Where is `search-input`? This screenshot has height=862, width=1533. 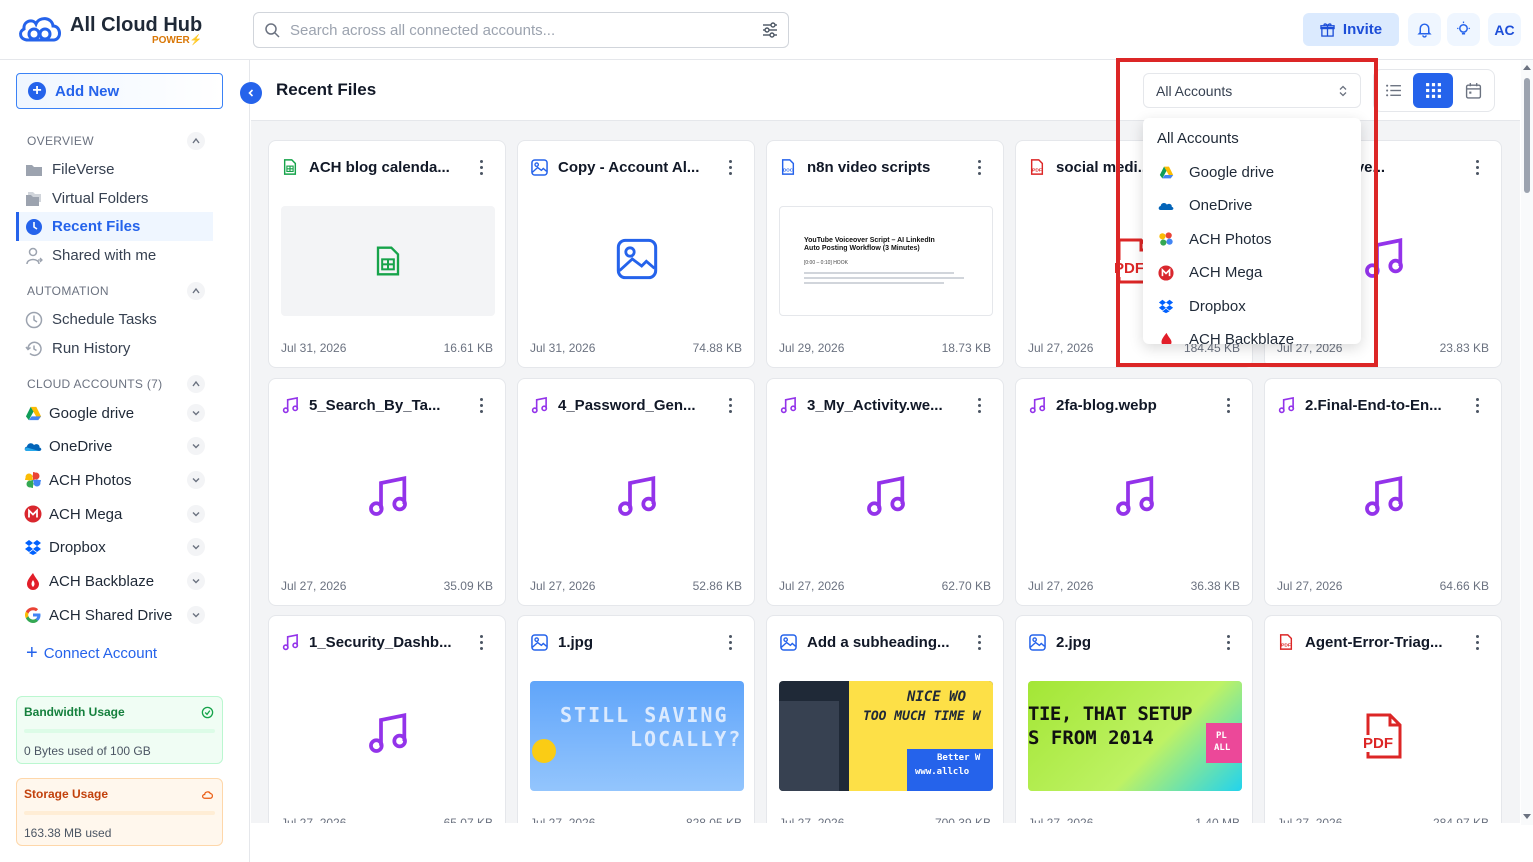
search-input is located at coordinates (520, 30).